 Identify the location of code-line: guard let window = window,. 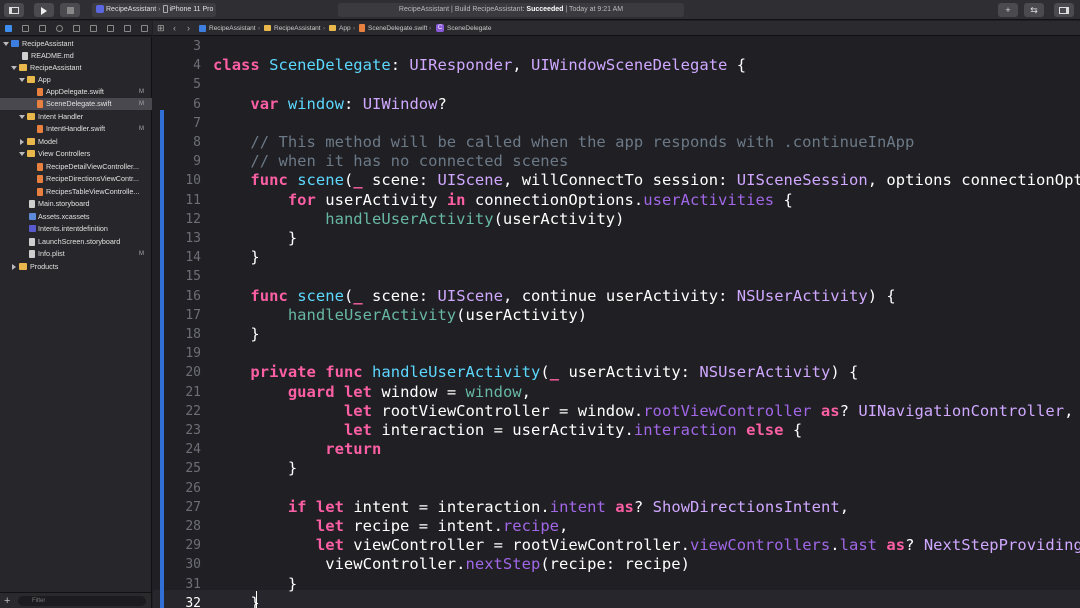
(372, 392).